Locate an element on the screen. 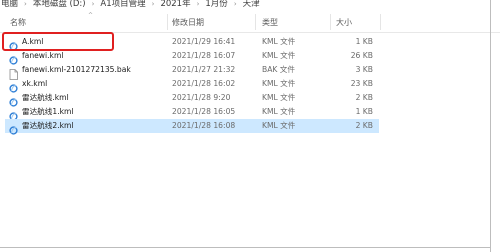  file-name: fanewi.kml-2101272135.bak is located at coordinates (76, 69).